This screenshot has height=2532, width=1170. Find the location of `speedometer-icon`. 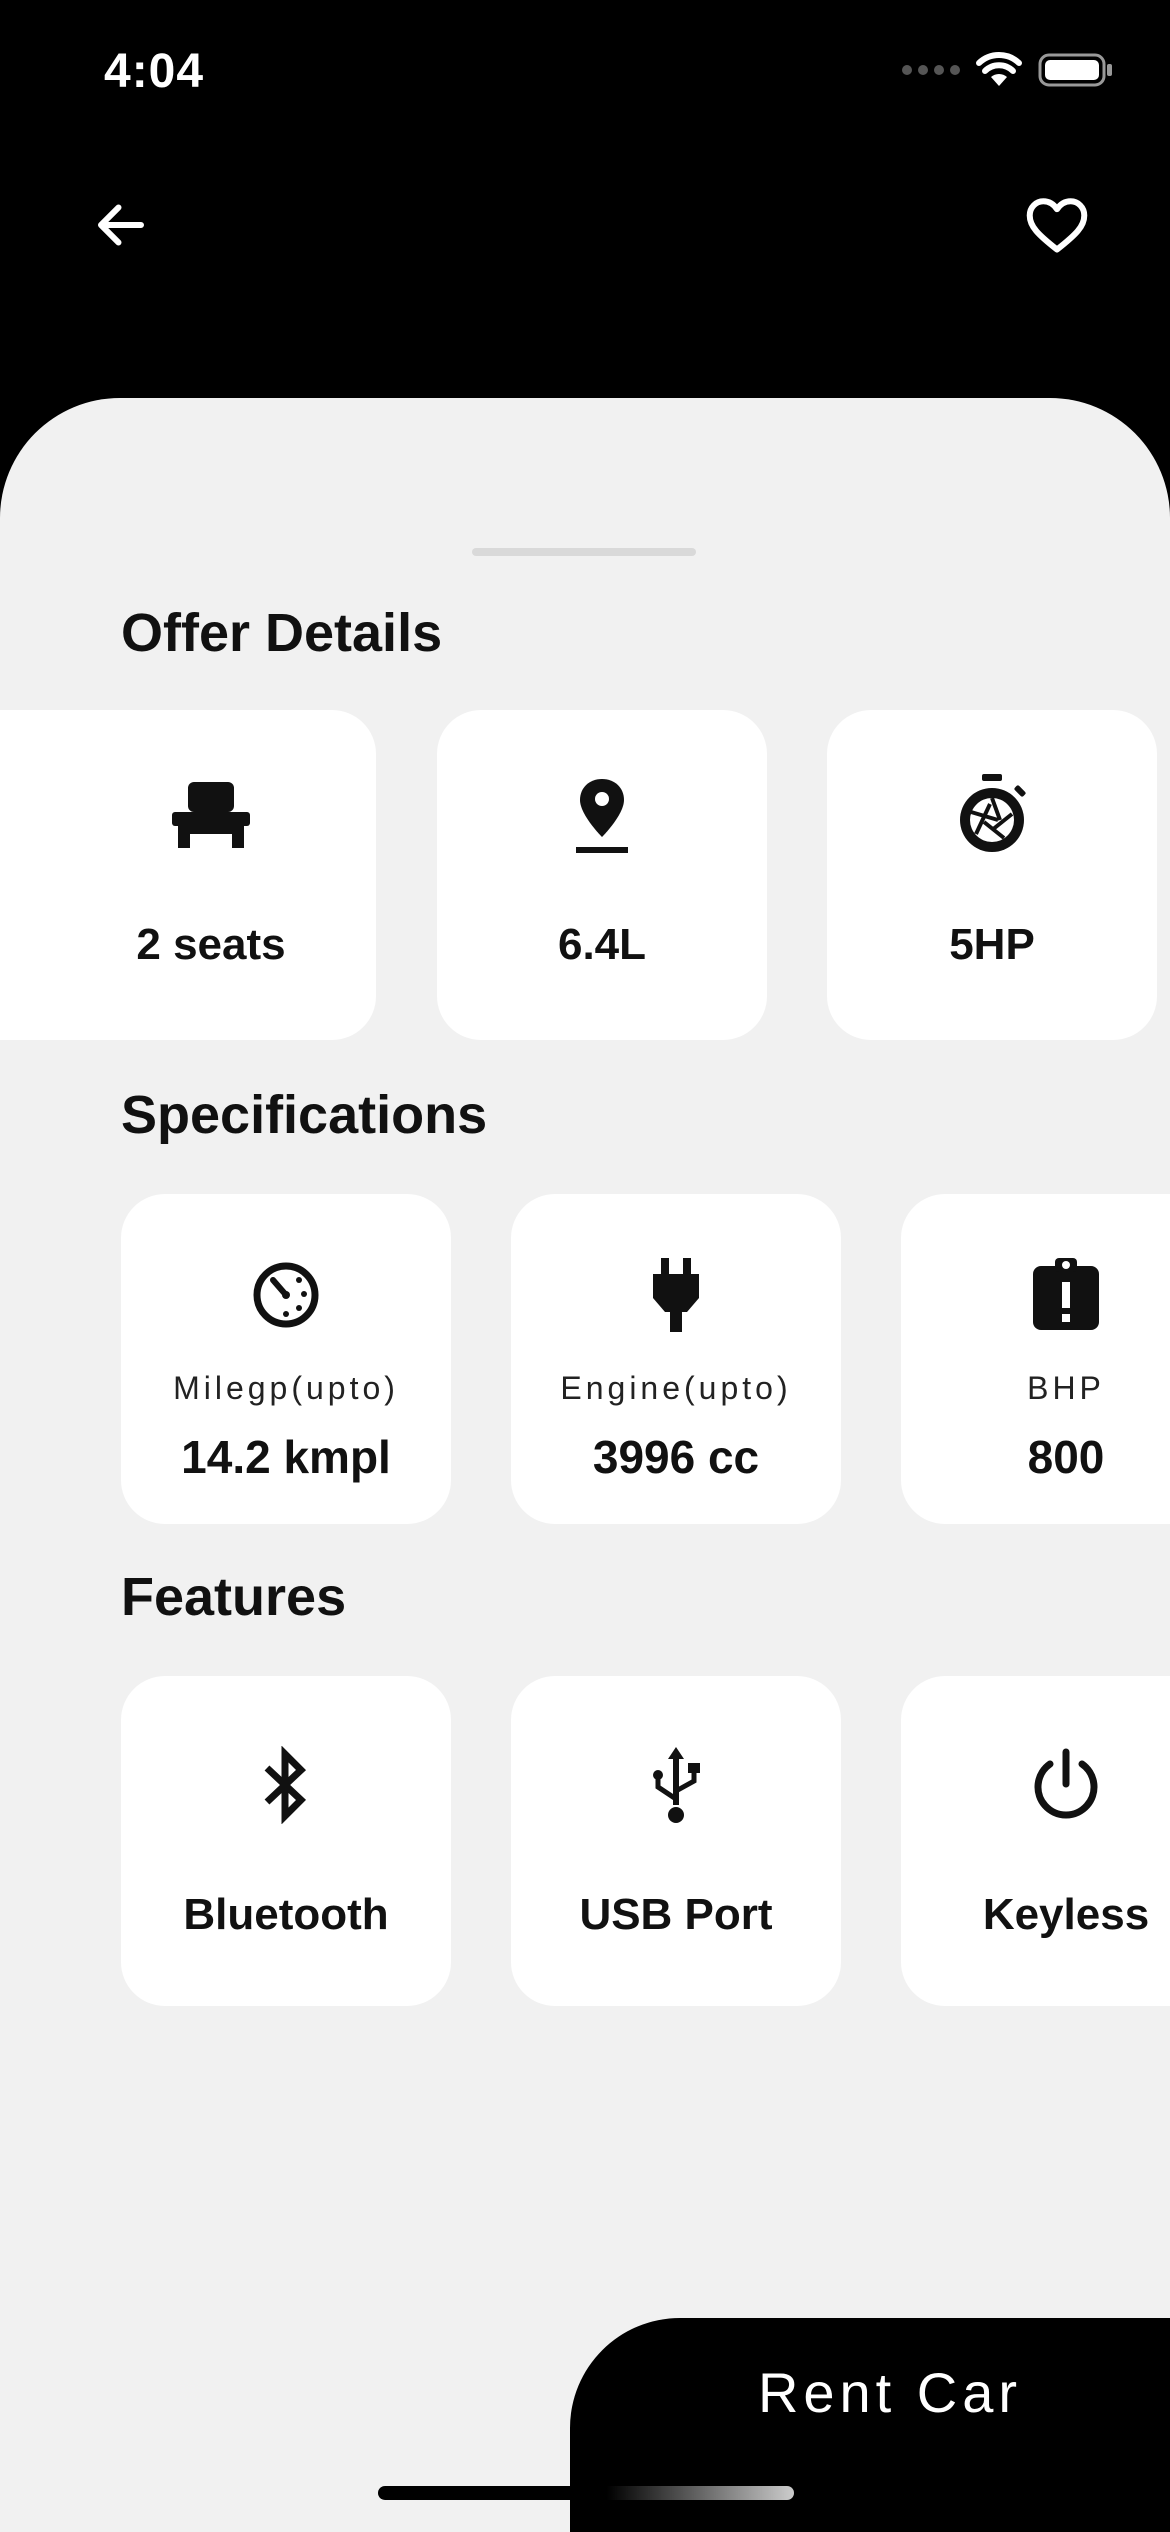

speedometer-icon is located at coordinates (286, 1295).